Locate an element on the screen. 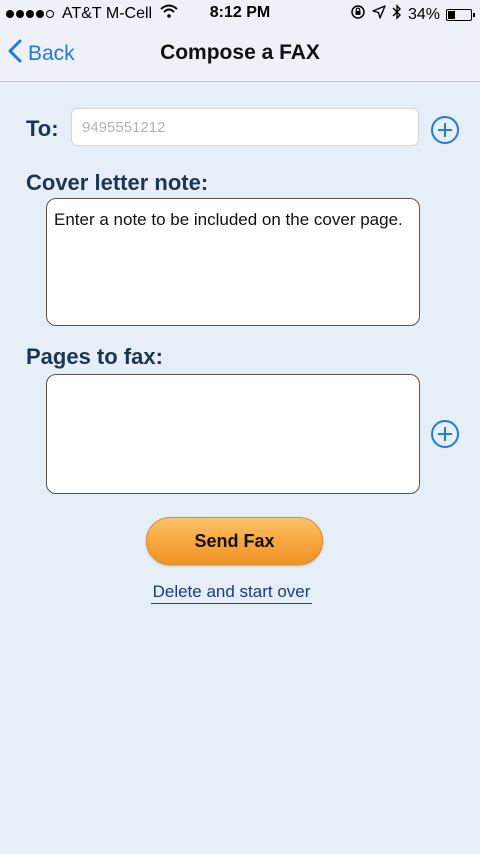  status-bar: AT&T M-Cell 8:12 PM 34% is located at coordinates (240, 14).